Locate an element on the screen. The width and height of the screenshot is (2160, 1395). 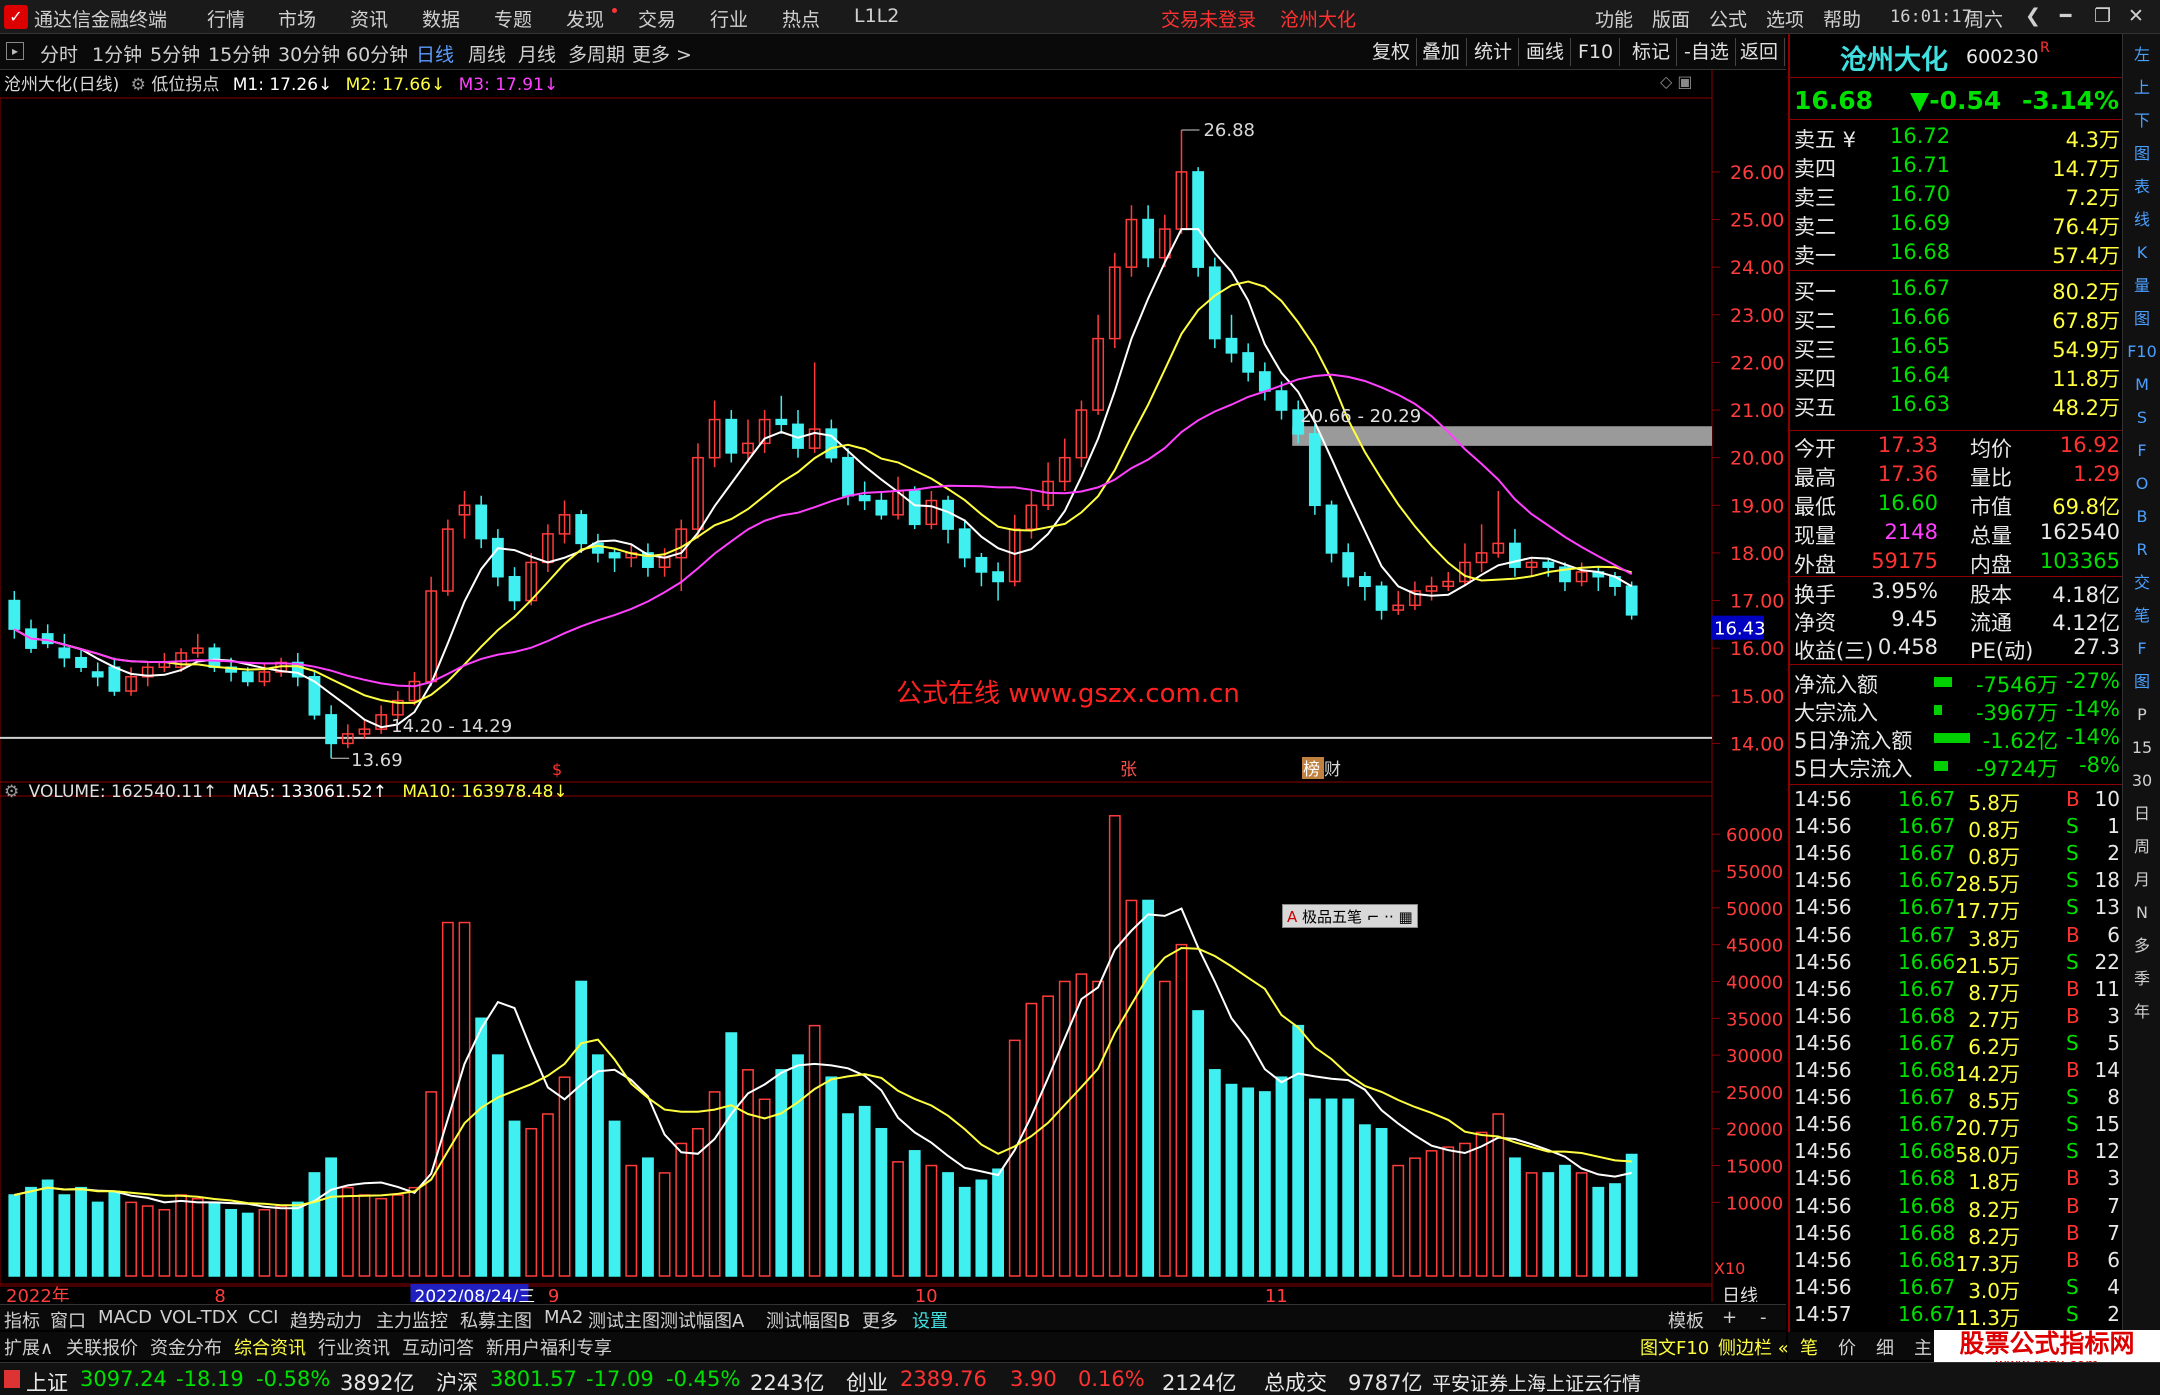
indicator-tab: MACD is located at coordinates (125, 1317).